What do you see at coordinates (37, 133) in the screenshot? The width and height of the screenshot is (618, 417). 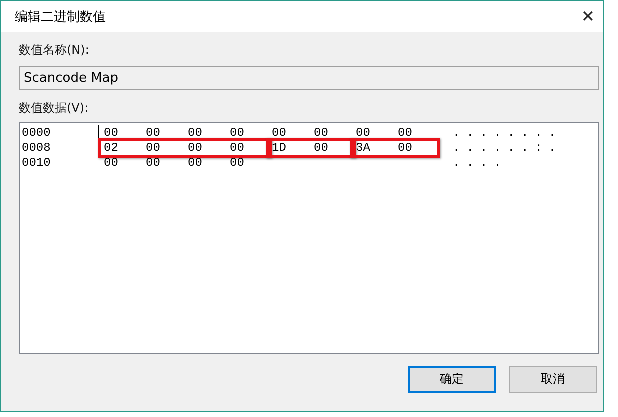 I see `address-text: 0000` at bounding box center [37, 133].